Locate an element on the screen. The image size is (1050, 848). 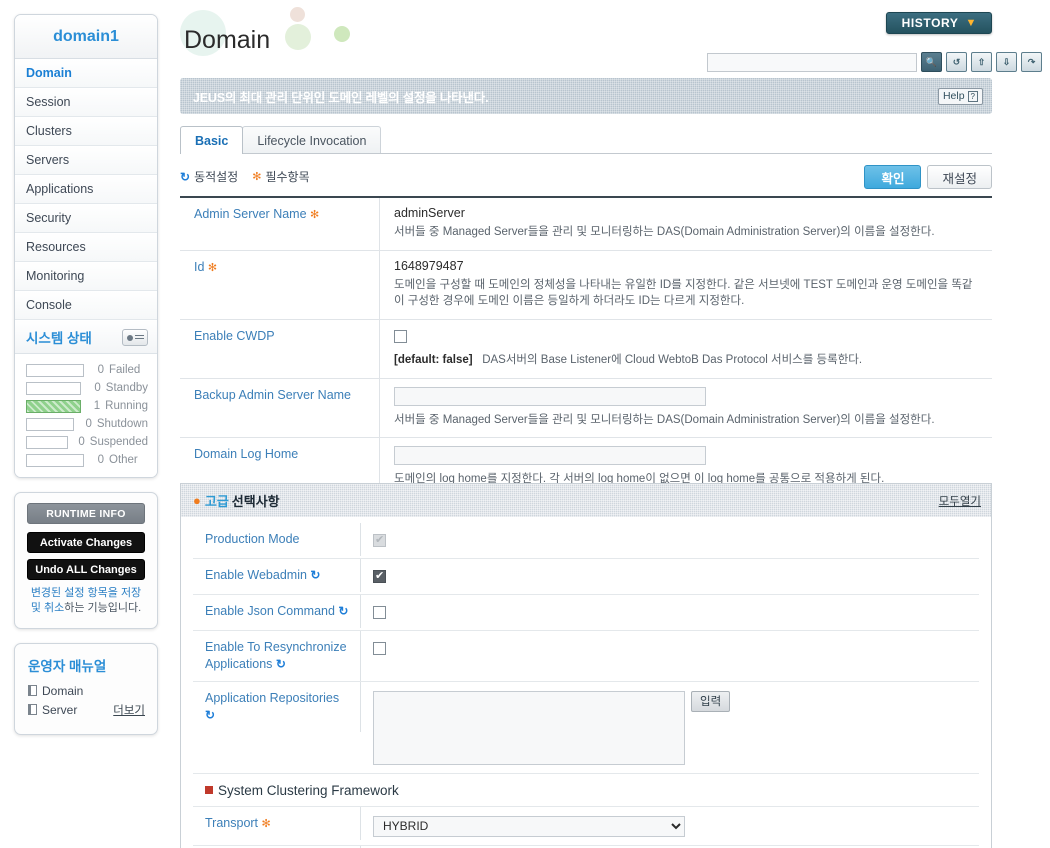
field-label-text: Enable CWDP is located at coordinates (234, 336).